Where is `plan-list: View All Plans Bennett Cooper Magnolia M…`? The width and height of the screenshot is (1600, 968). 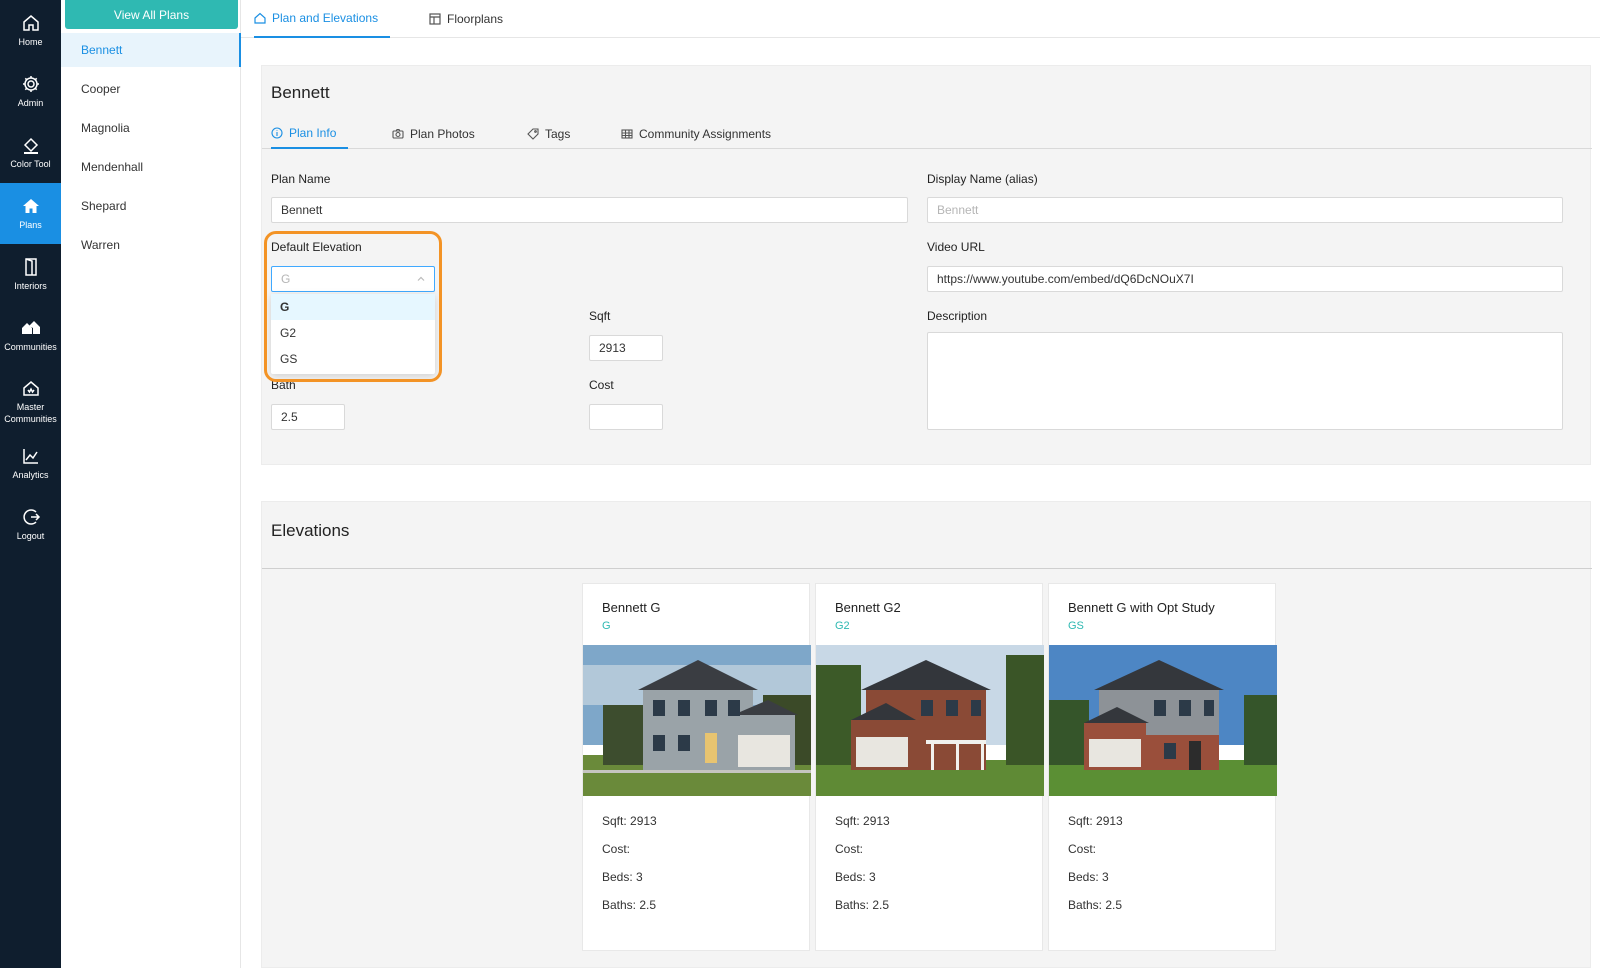
plan-list: View All Plans Bennett Cooper Magnolia M… is located at coordinates (151, 484).